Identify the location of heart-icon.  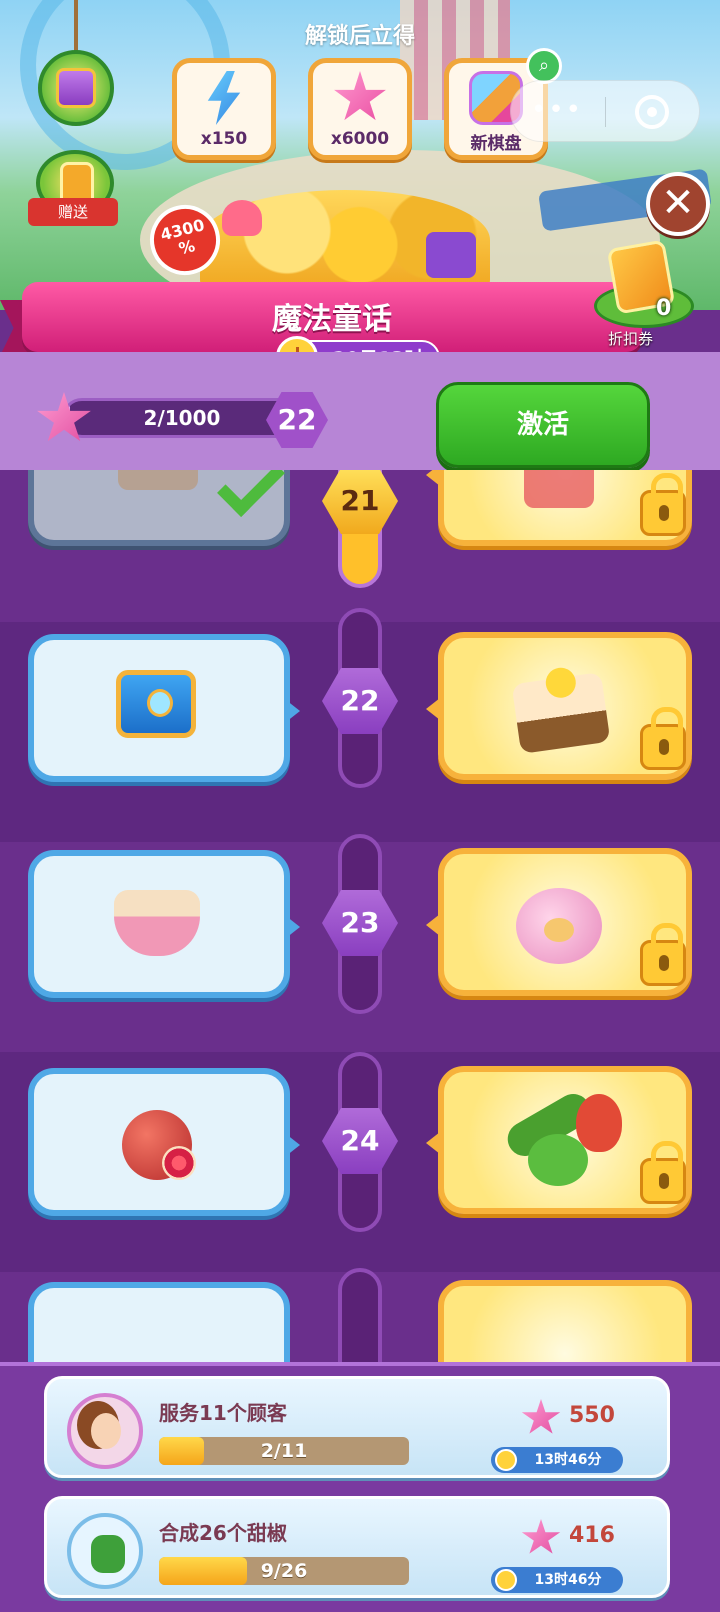
(242, 218).